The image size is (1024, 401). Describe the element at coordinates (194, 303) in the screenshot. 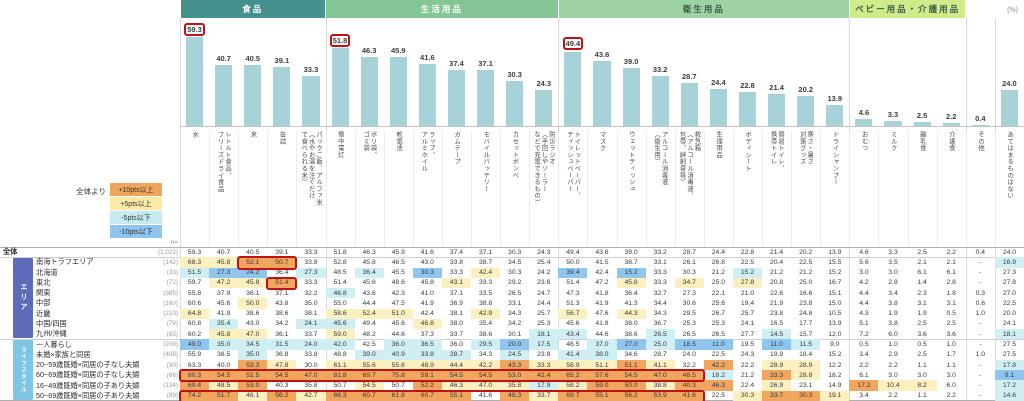

I see `table-cell: 60.6` at that location.